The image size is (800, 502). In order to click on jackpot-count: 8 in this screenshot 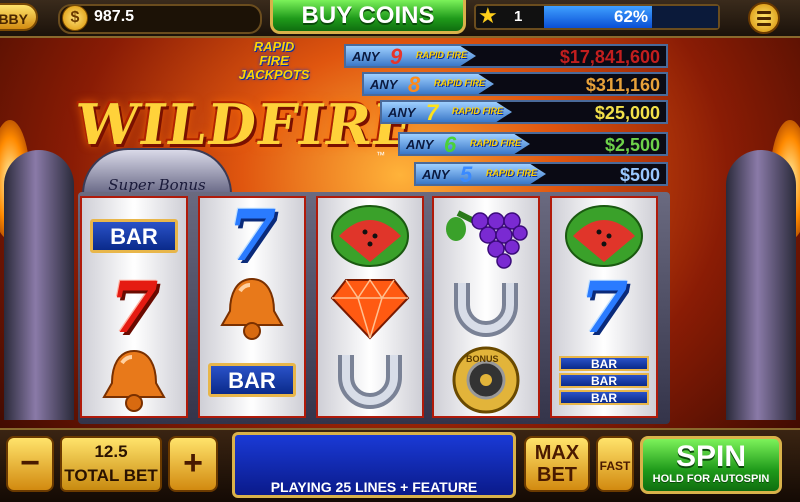, I will do `click(414, 84)`.